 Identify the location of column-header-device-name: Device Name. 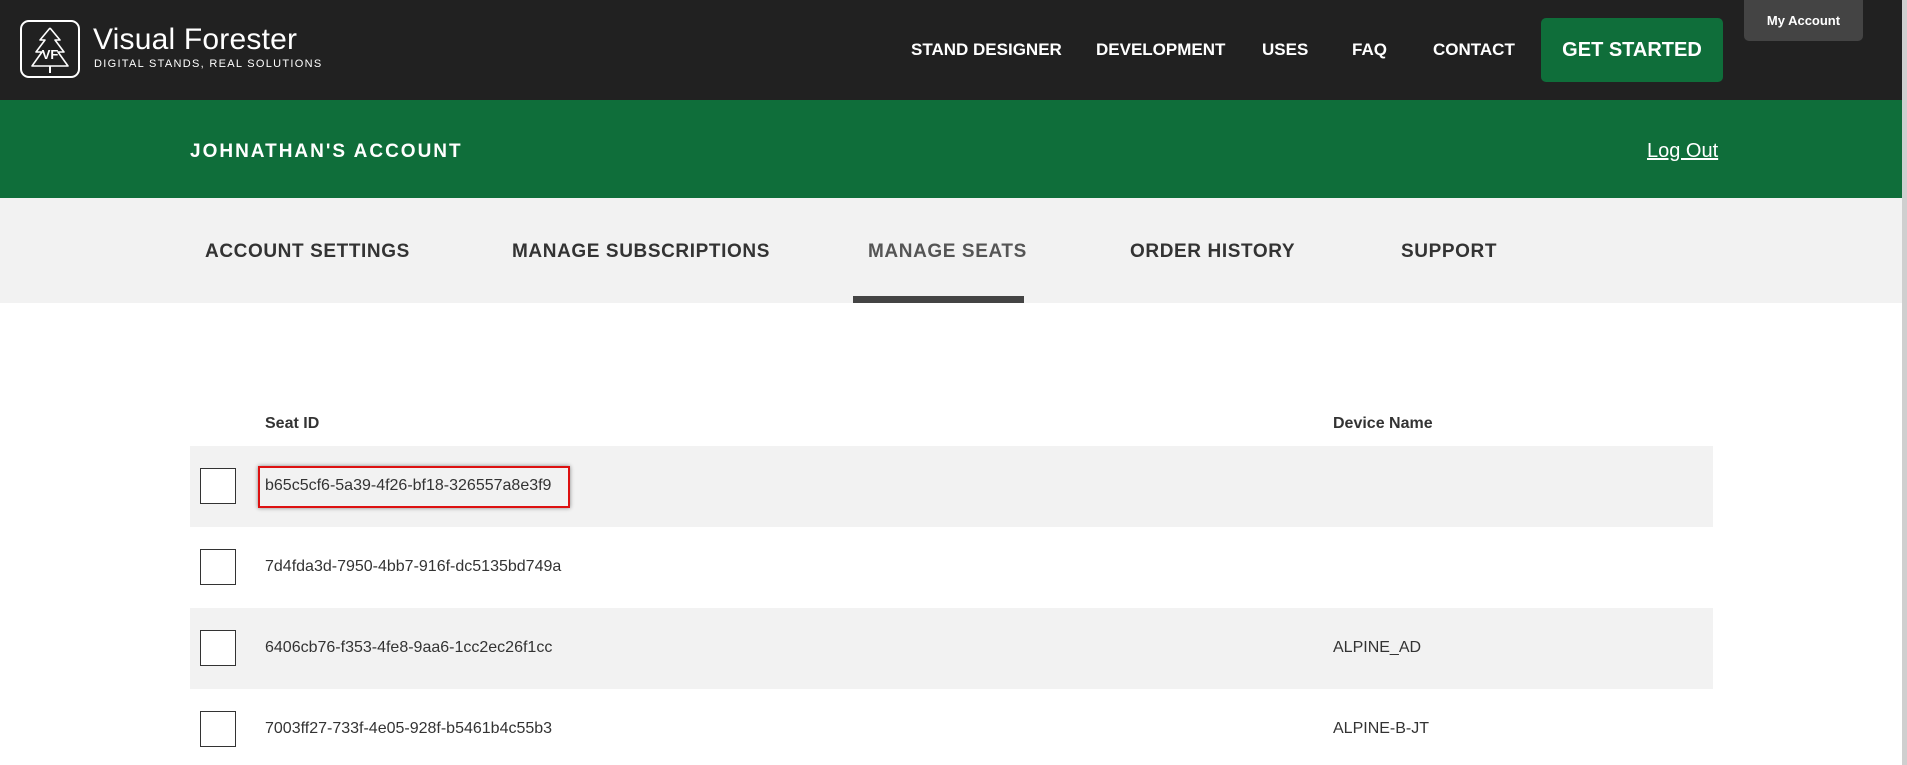
(1383, 423).